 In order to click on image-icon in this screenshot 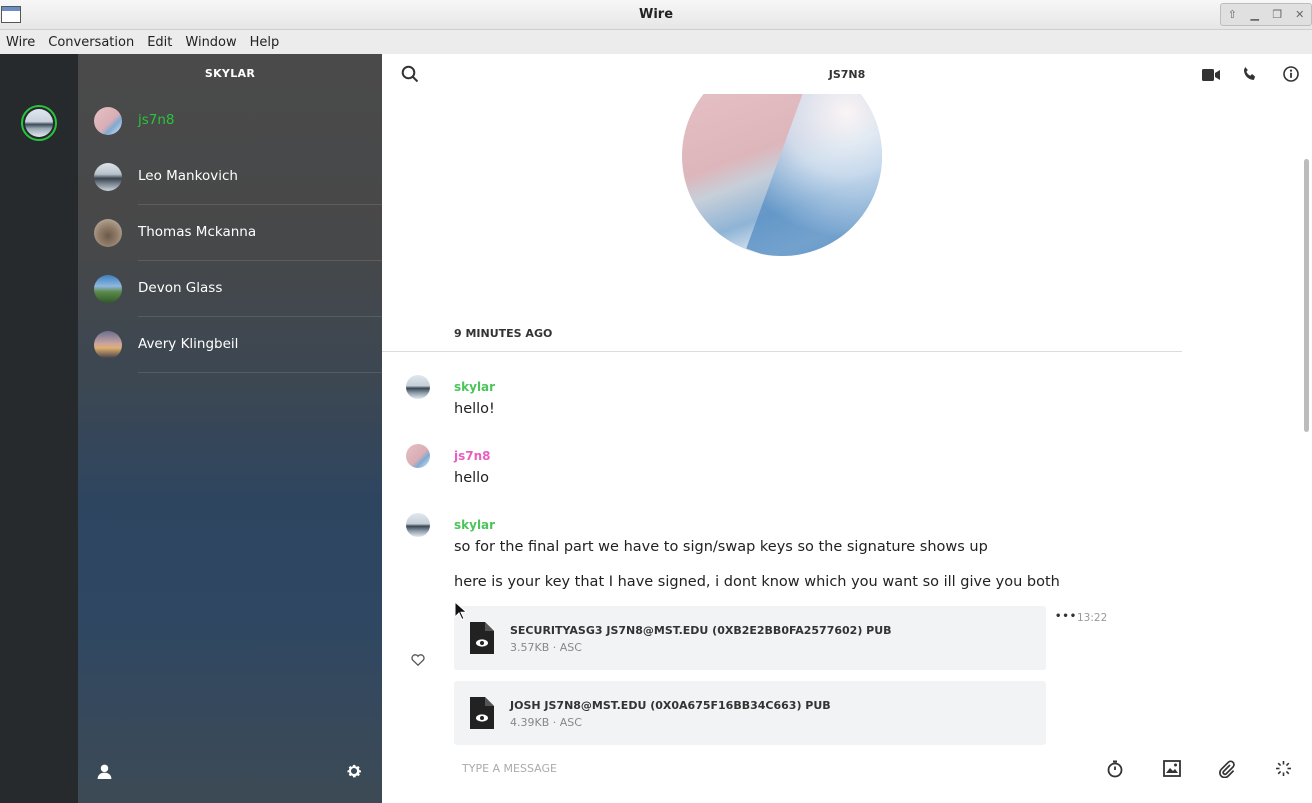, I will do `click(1172, 770)`.